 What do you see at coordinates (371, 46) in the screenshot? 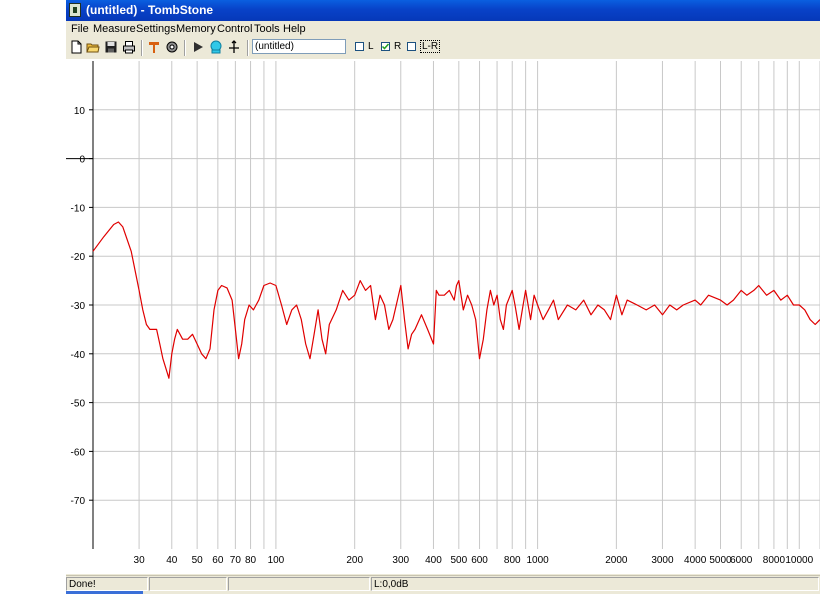
I see `channel-l-label: L` at bounding box center [371, 46].